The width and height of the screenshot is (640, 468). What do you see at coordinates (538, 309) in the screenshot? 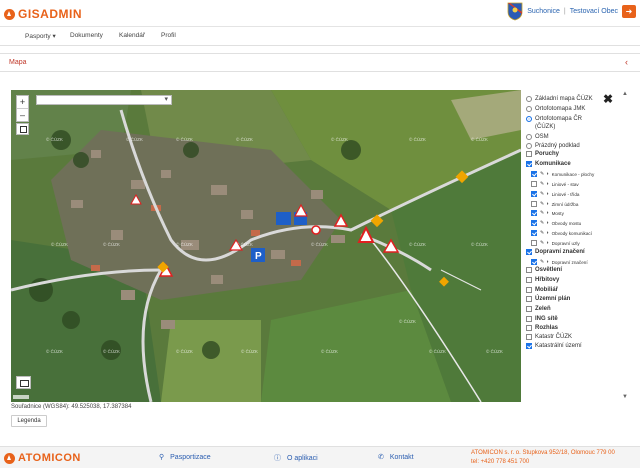
I see `overlay-layer-option: Zeleň` at bounding box center [538, 309].